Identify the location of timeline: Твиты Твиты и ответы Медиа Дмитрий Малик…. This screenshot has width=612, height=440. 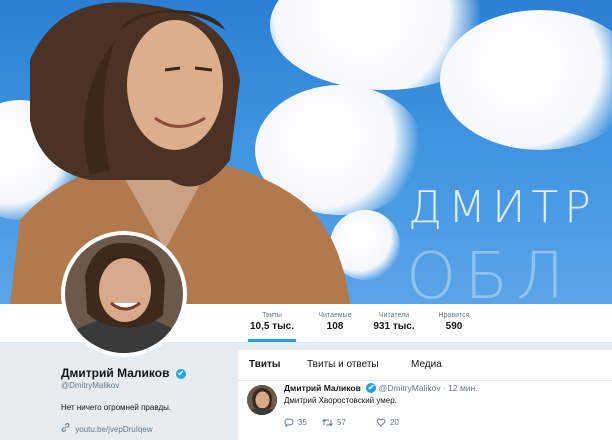
(425, 395).